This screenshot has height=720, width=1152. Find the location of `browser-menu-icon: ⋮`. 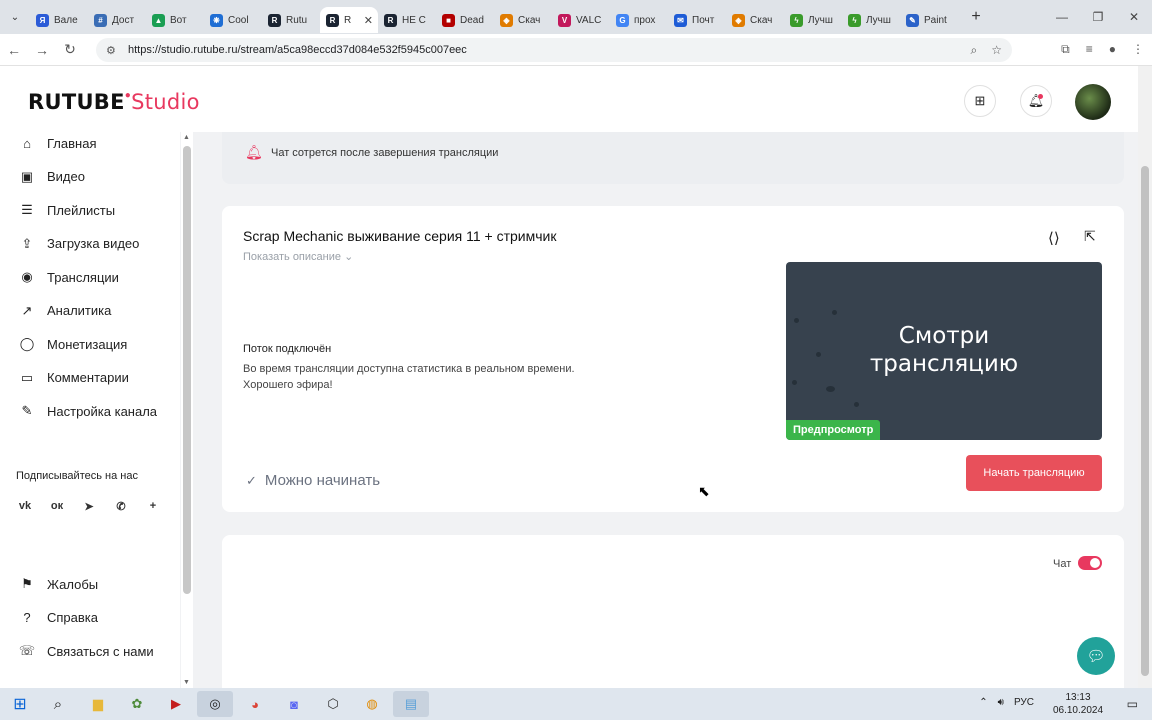

browser-menu-icon: ⋮ is located at coordinates (1138, 49).